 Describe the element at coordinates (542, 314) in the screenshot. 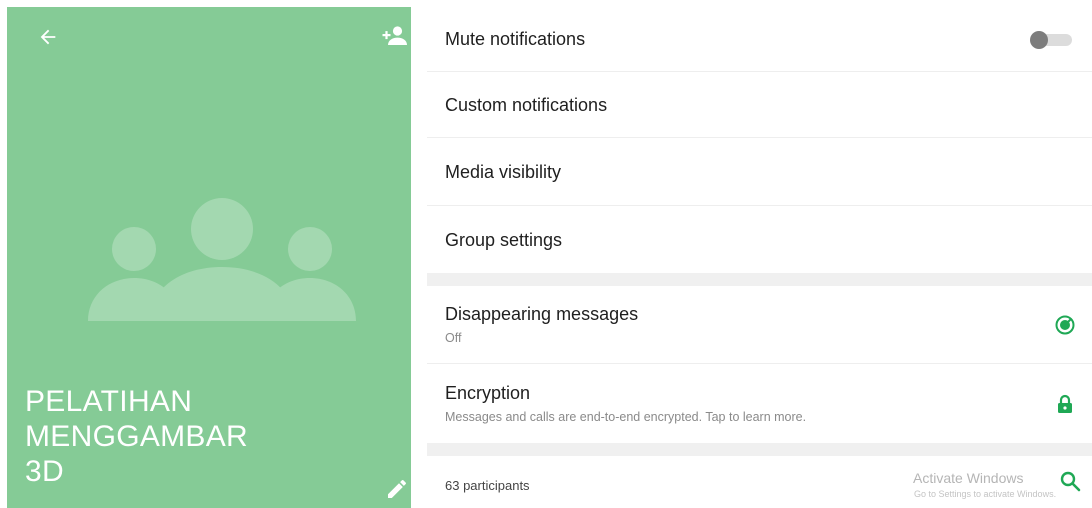

I see `disappearing-messages-label: Disappearing messages` at that location.